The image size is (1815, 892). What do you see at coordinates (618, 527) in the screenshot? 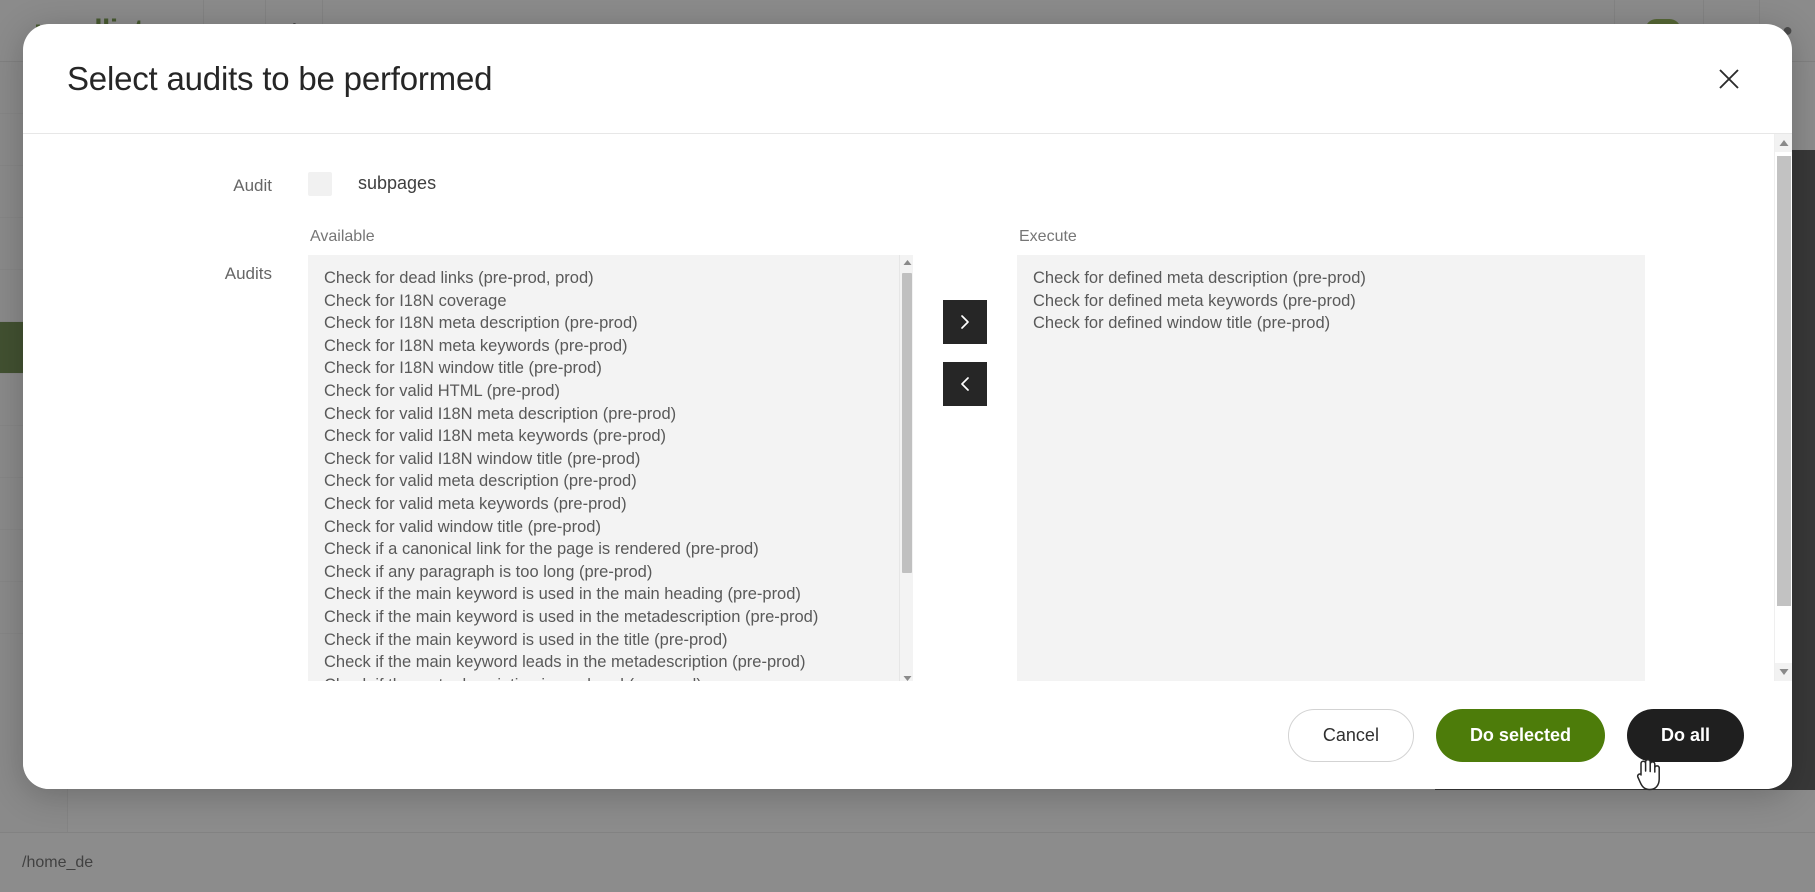
I see `available-list-item: Check for valid window title (pre-prod)` at bounding box center [618, 527].